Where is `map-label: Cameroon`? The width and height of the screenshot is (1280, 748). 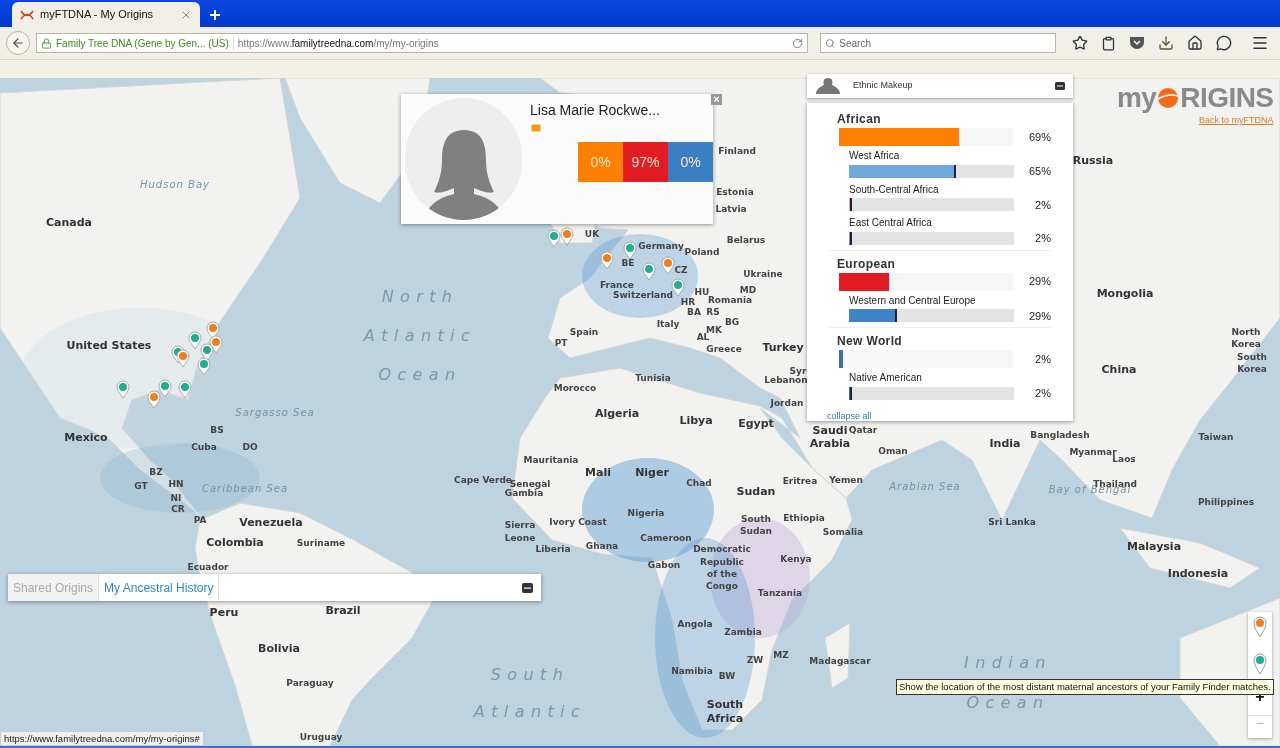 map-label: Cameroon is located at coordinates (666, 538).